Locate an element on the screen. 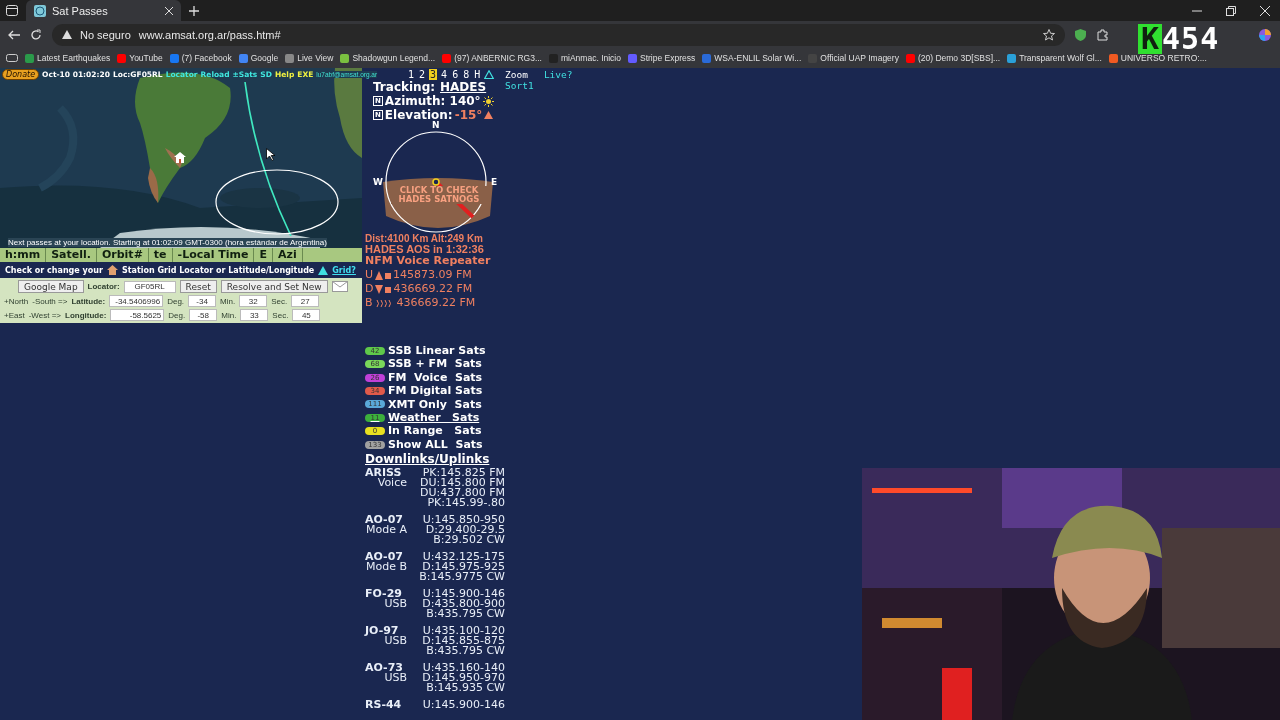 The height and width of the screenshot is (720, 1280). tracking-label: Tracking: is located at coordinates (404, 87).